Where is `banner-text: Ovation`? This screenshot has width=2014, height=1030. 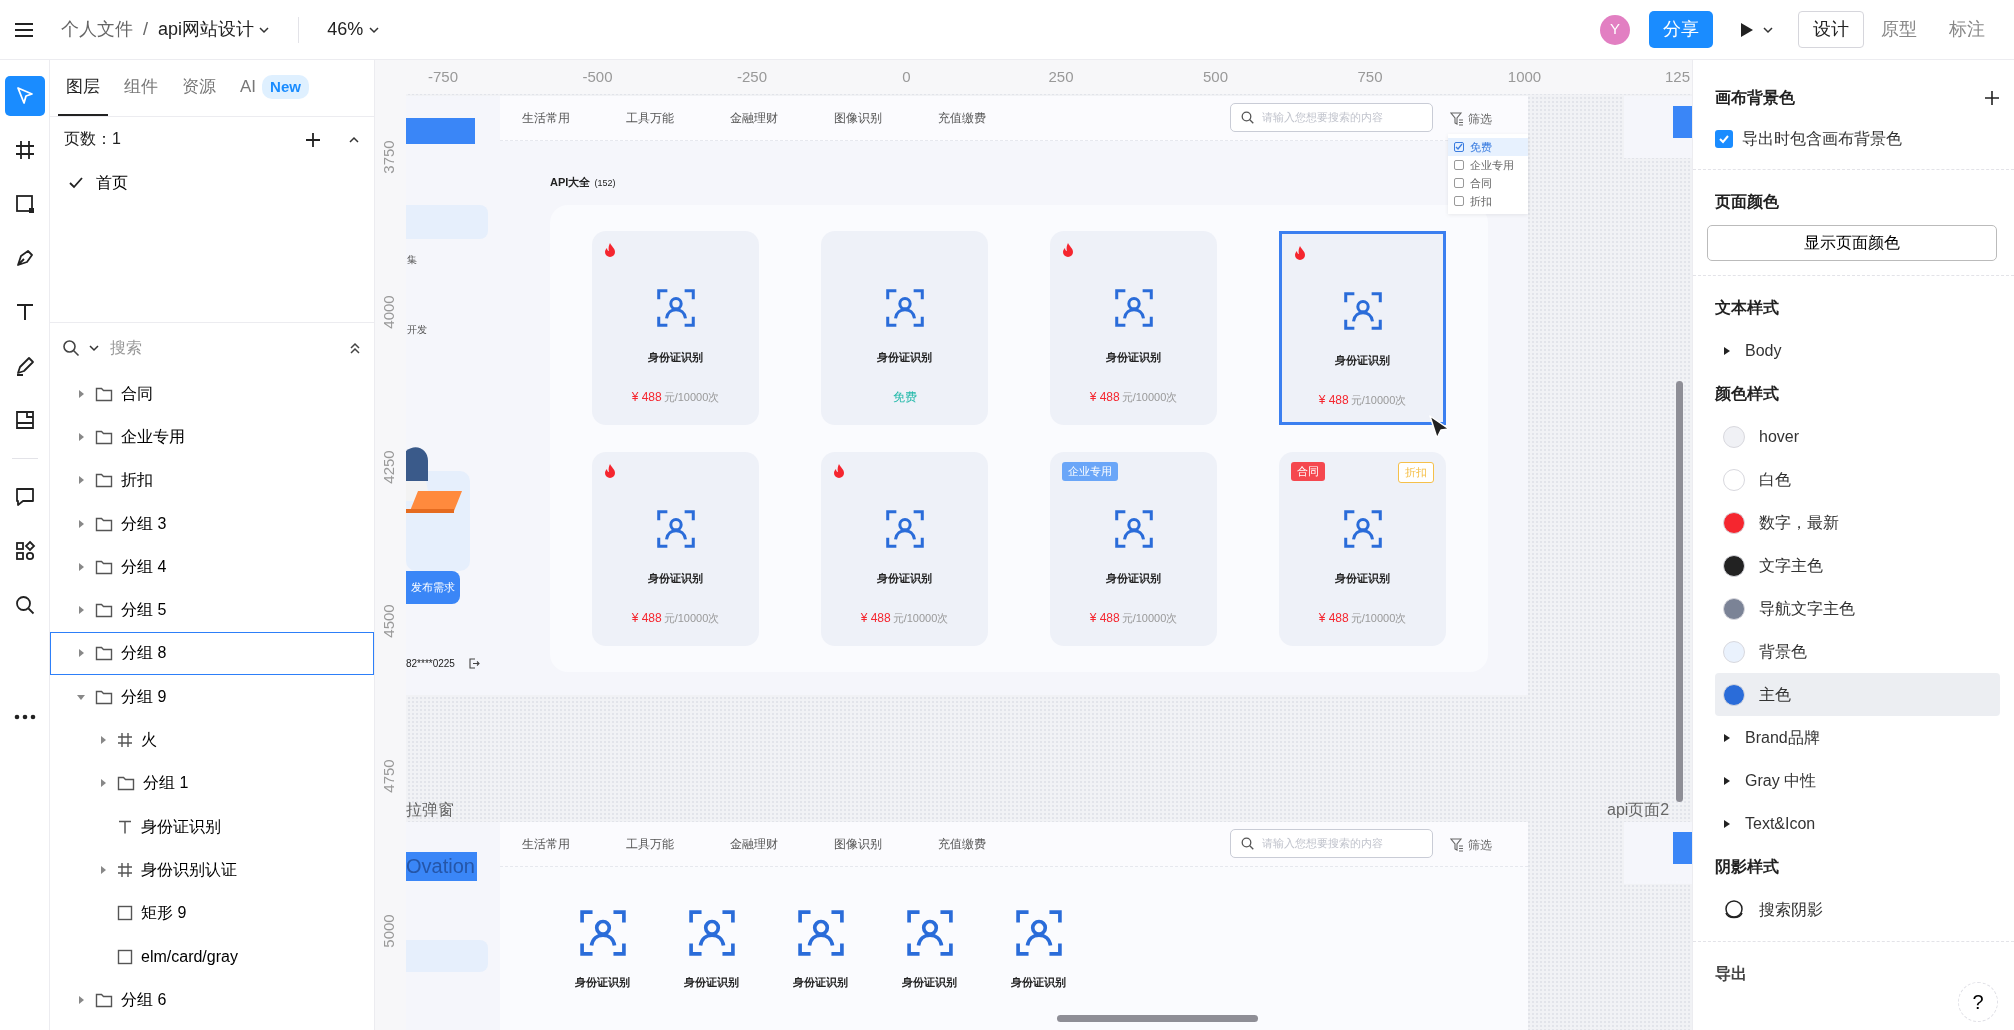
banner-text: Ovation is located at coordinates (441, 866).